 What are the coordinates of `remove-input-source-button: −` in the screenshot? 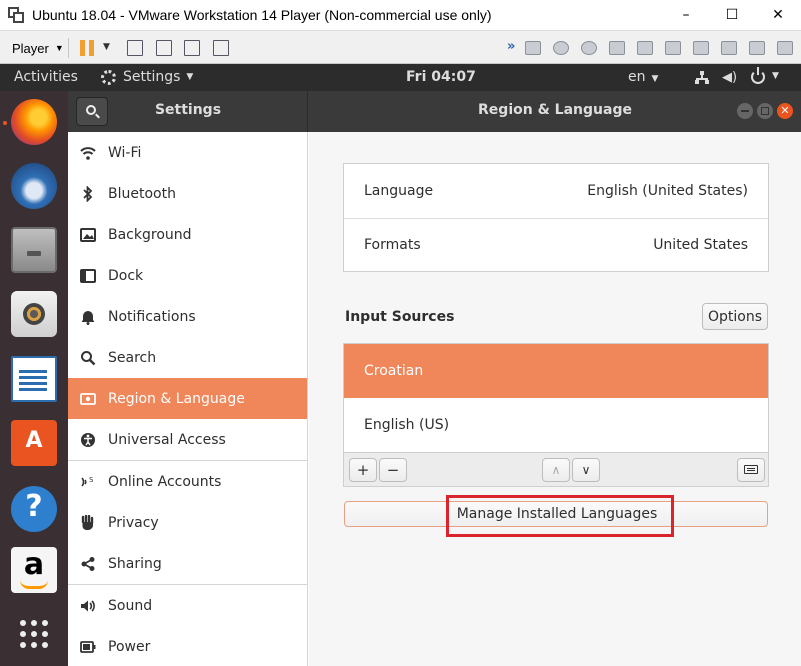 It's located at (393, 470).